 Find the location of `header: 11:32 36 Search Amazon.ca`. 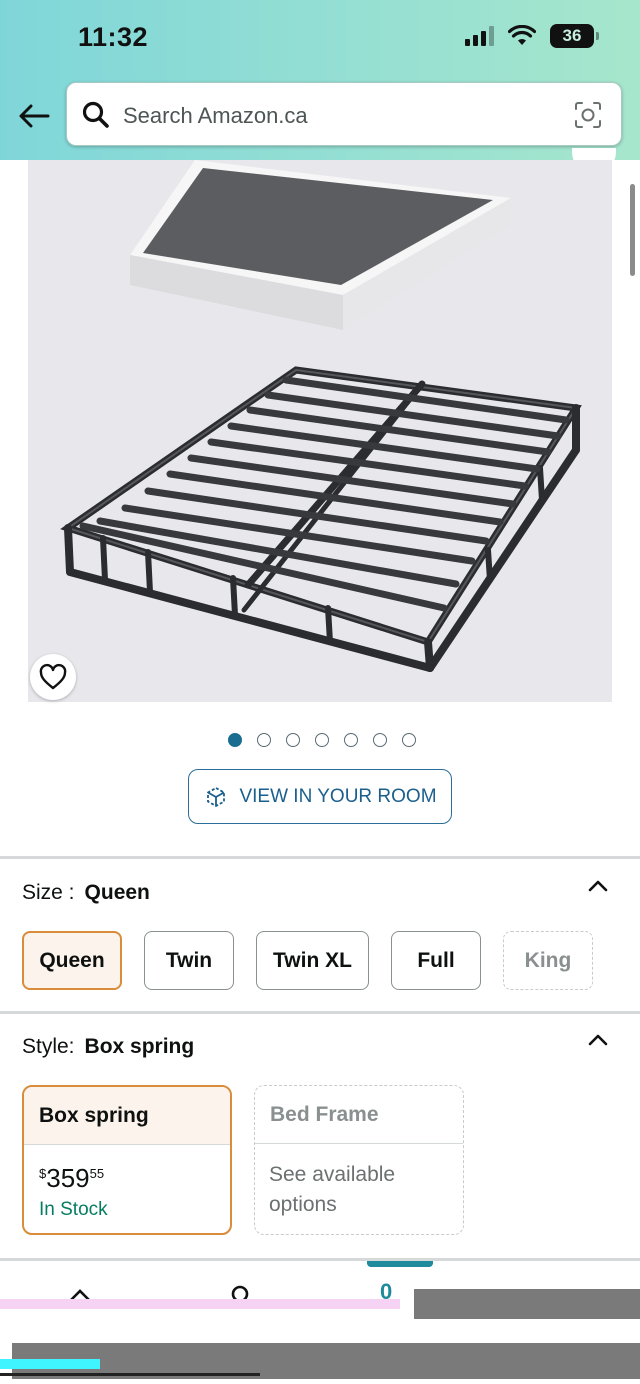

header: 11:32 36 Search Amazon.ca is located at coordinates (320, 80).